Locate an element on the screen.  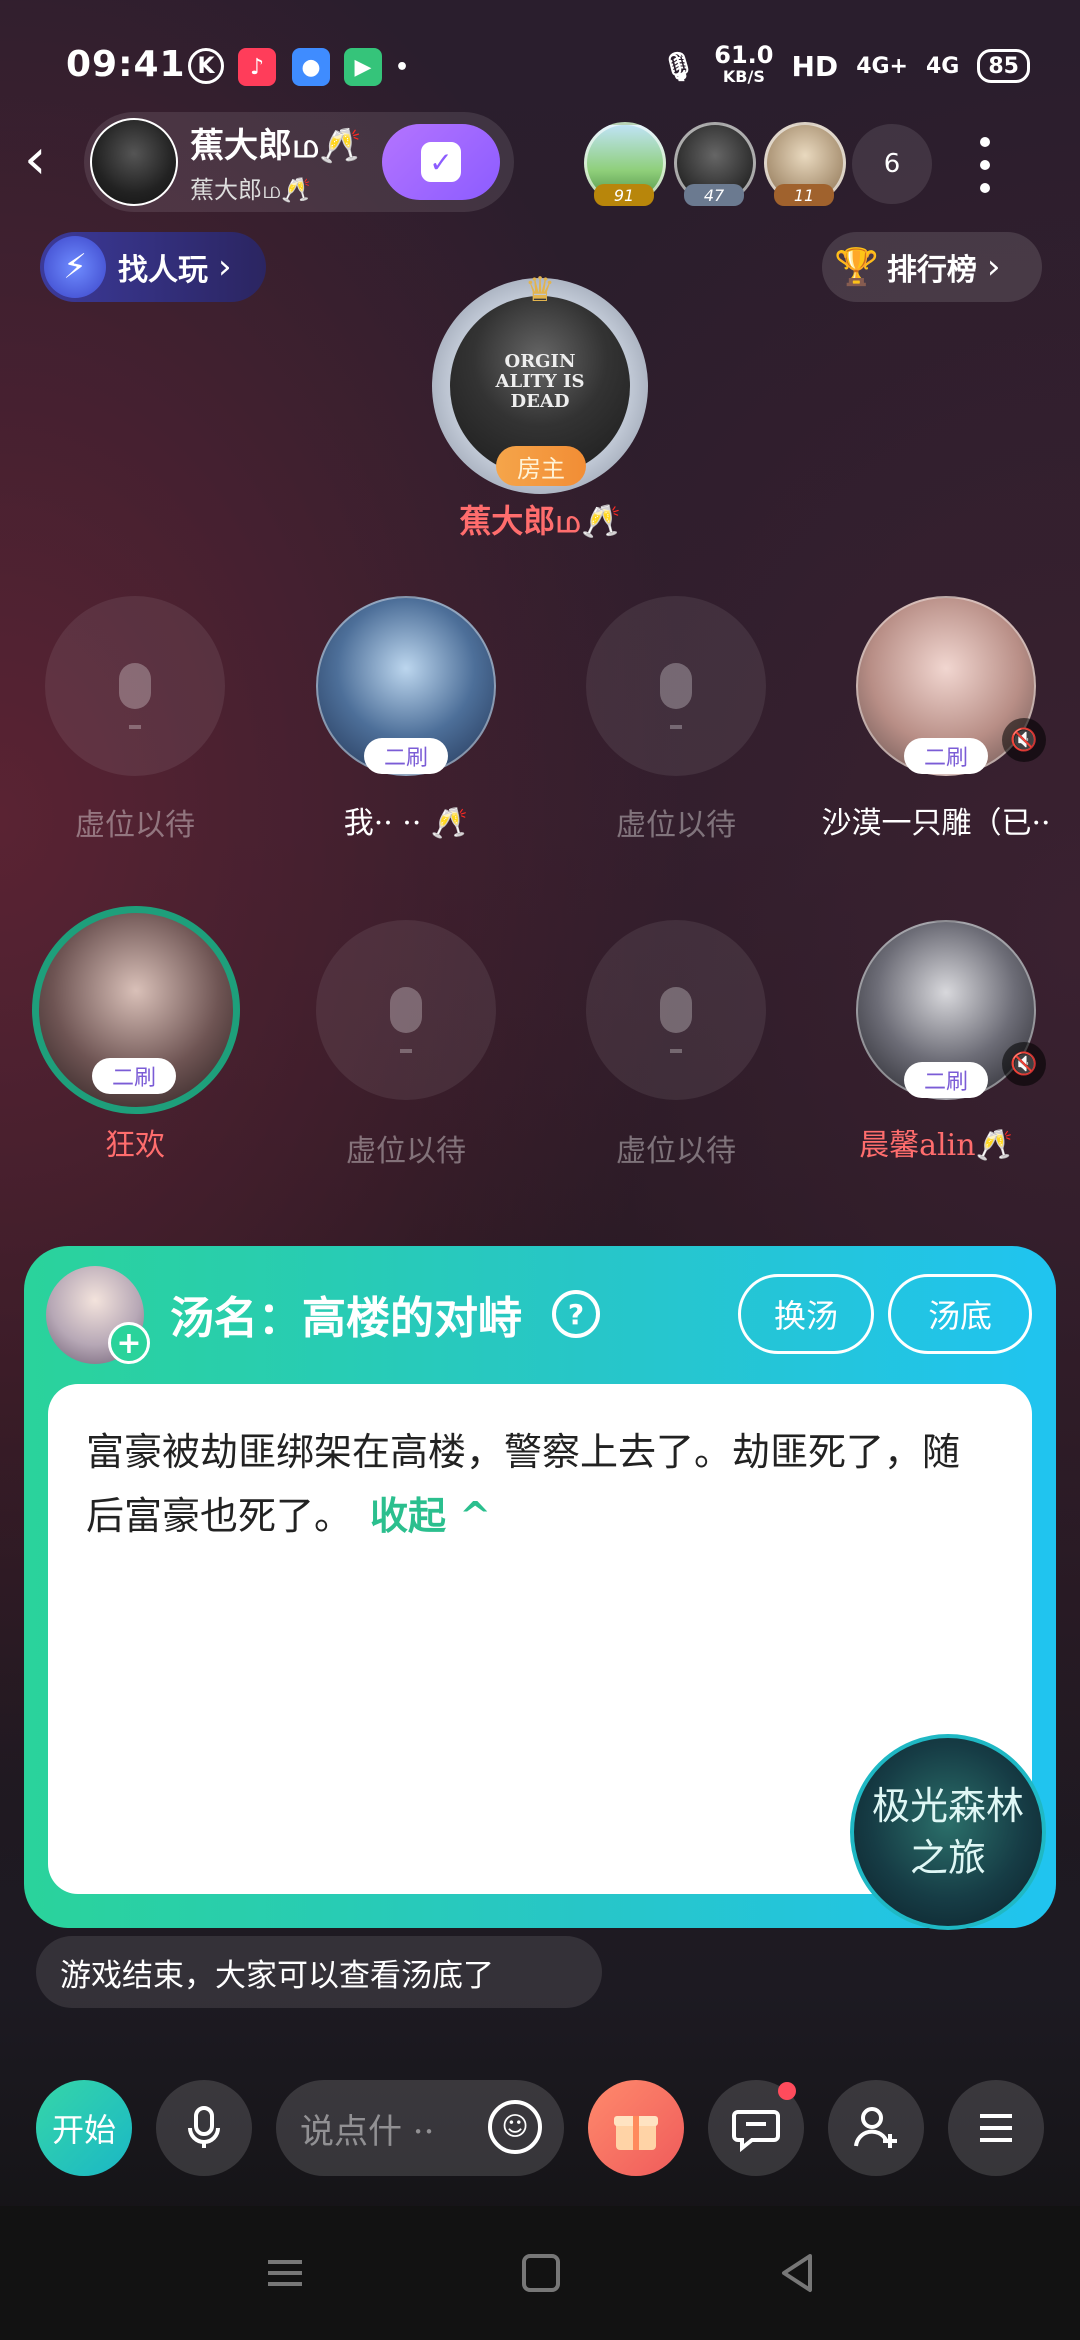
k-app-icon: K is located at coordinates (206, 66).